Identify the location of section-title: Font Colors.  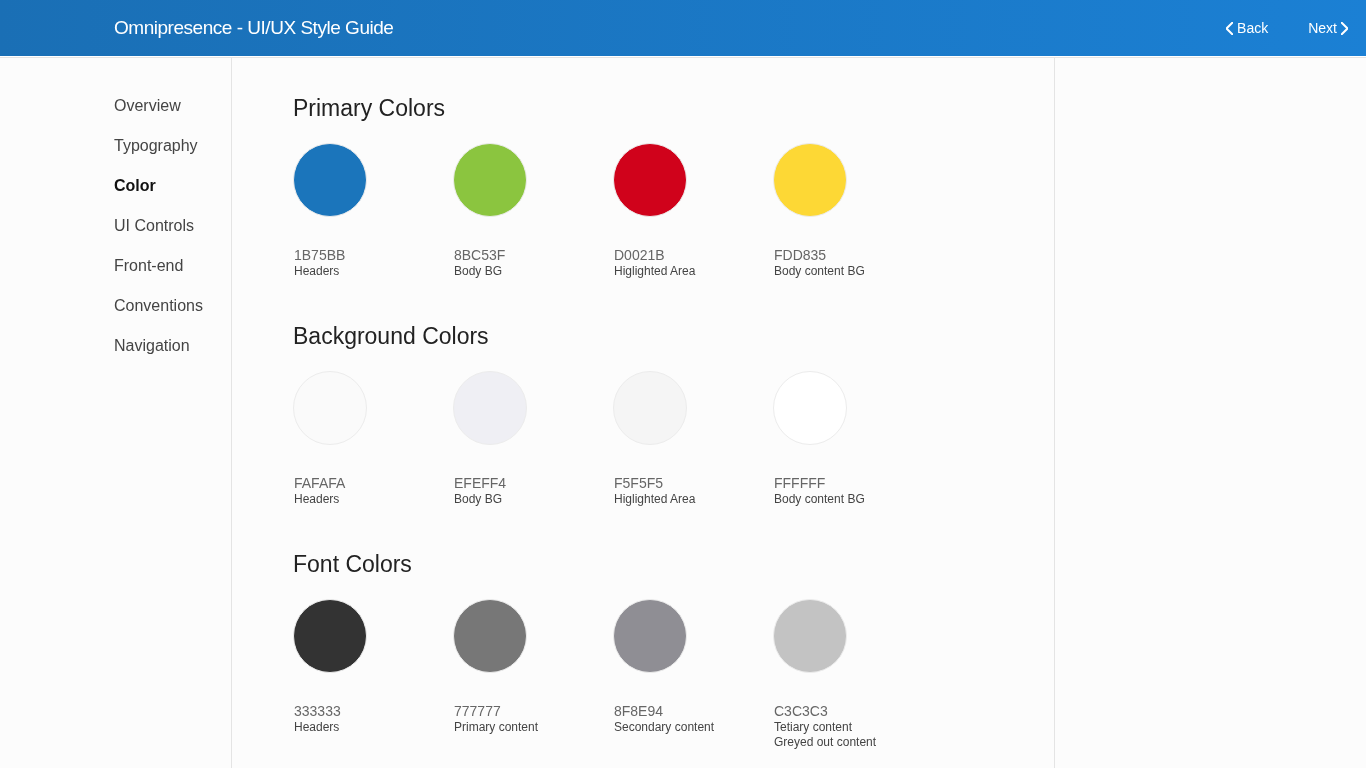
(353, 564).